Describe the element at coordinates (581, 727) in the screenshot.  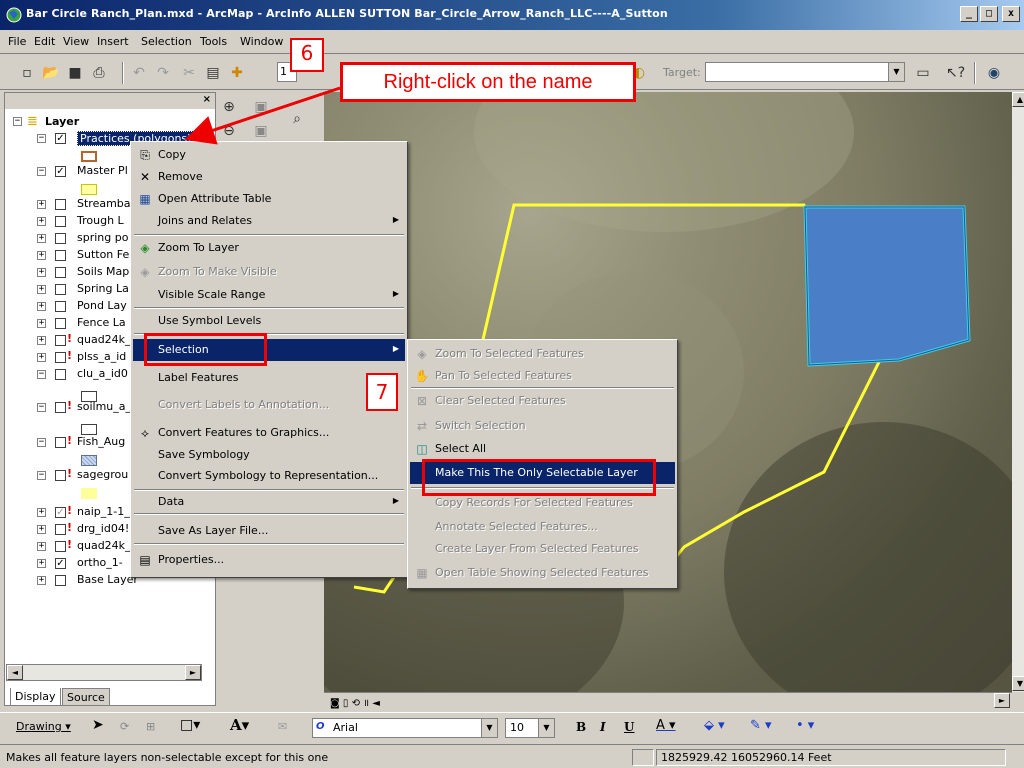
I see `bold-icon: B` at that location.